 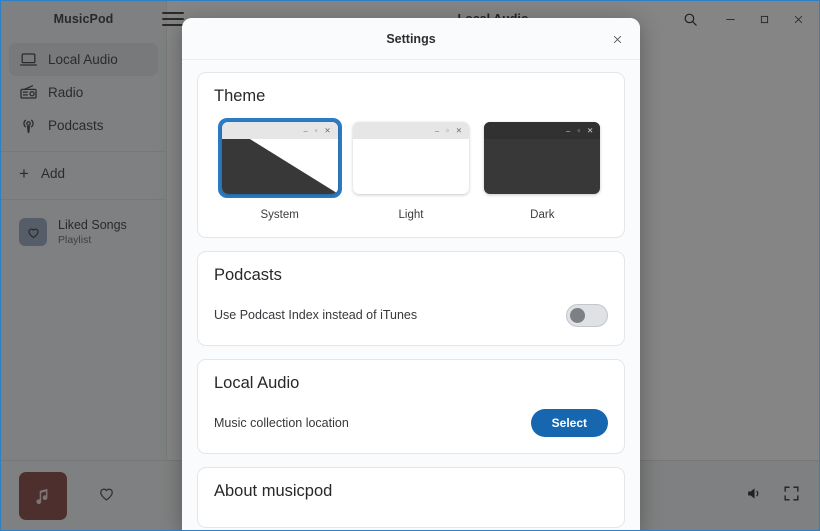 What do you see at coordinates (281, 423) in the screenshot?
I see `music-collection-label: Music collection location` at bounding box center [281, 423].